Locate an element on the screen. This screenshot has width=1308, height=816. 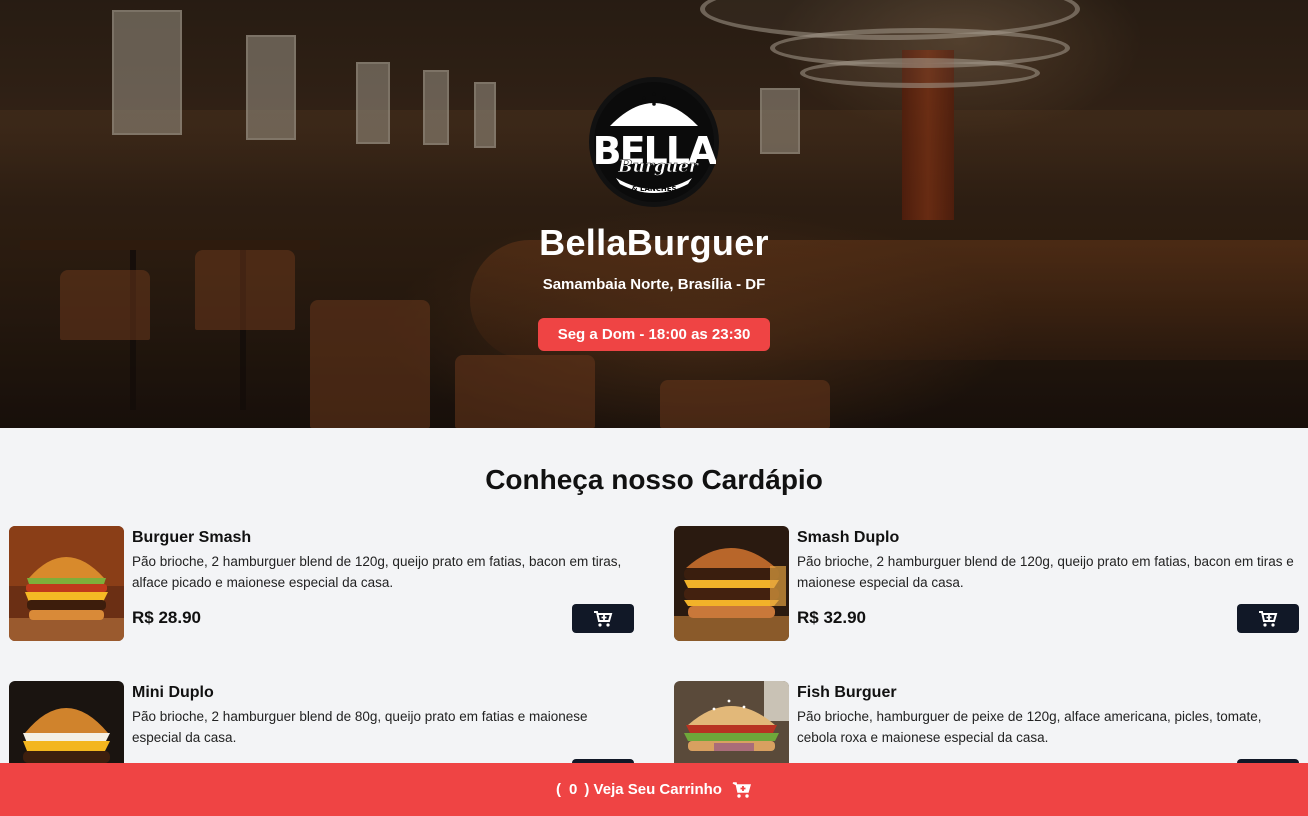
cart-icon is located at coordinates (742, 790).